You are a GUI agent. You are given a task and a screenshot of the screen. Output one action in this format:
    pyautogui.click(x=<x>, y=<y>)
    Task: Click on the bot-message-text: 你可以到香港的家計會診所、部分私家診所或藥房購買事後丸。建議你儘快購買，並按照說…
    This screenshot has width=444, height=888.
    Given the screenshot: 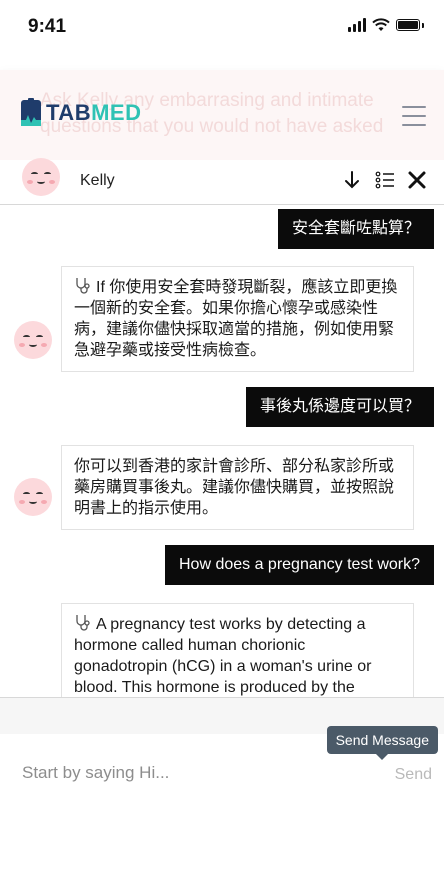 What is the action you would take?
    pyautogui.click(x=234, y=487)
    